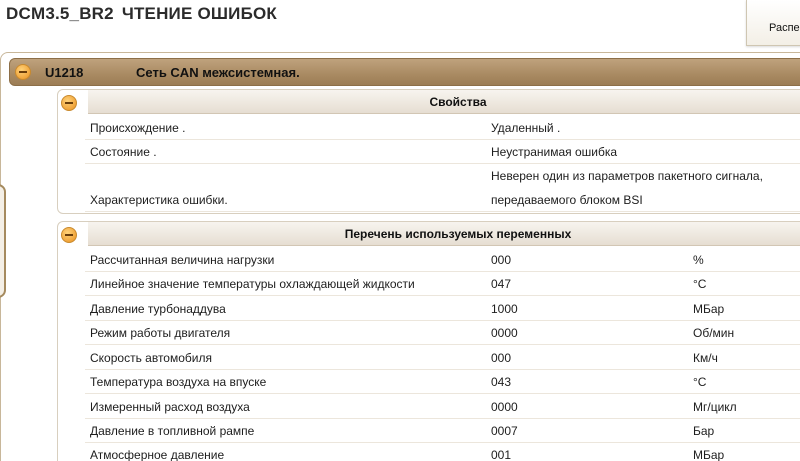 This screenshot has height=461, width=800. Describe the element at coordinates (218, 72) in the screenshot. I see `fault-description: Сеть CAN межсистемная.` at that location.